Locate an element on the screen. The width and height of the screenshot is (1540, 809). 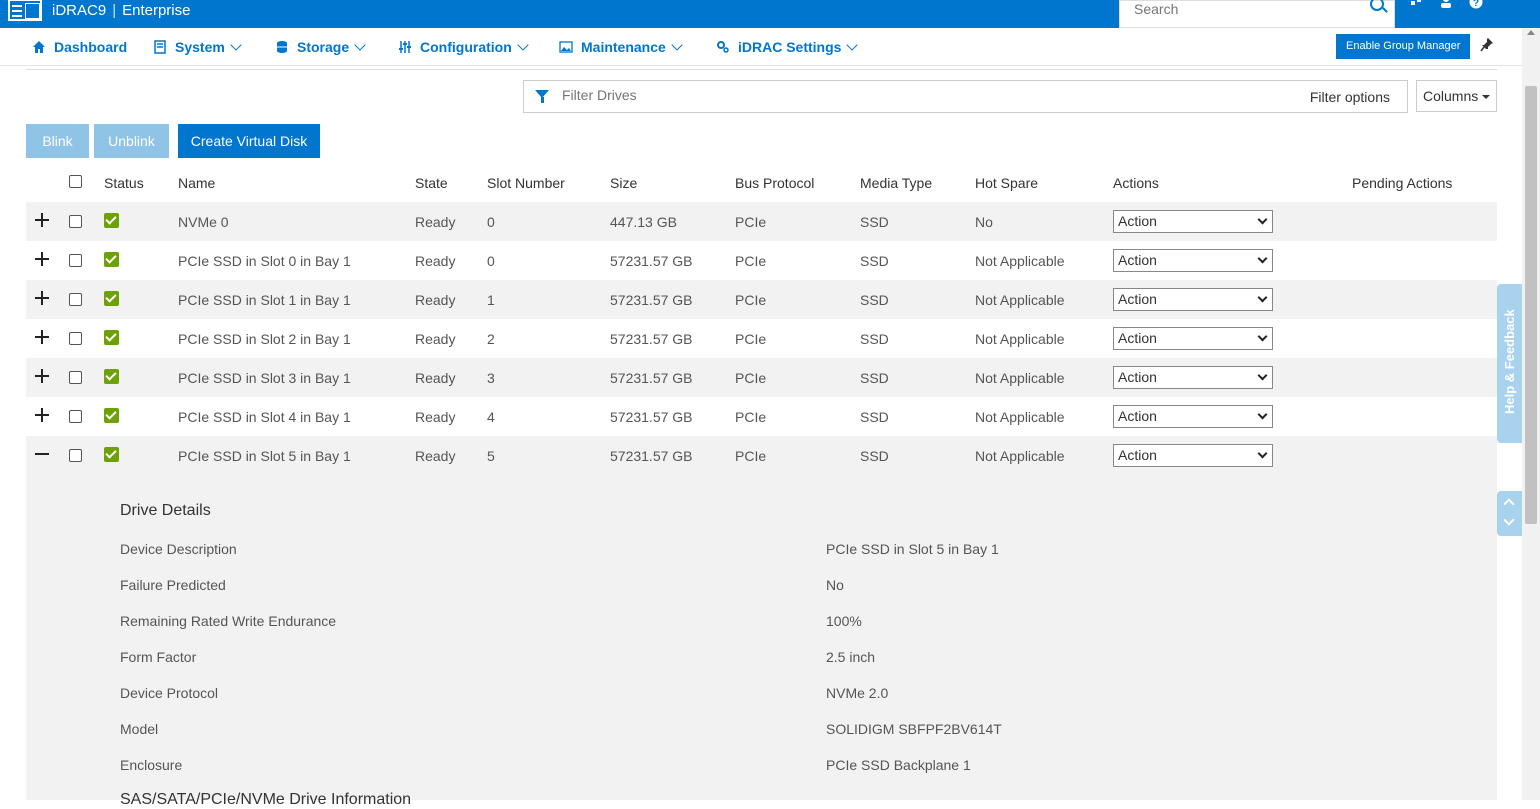
help-icon: ? is located at coordinates (1476, 5).